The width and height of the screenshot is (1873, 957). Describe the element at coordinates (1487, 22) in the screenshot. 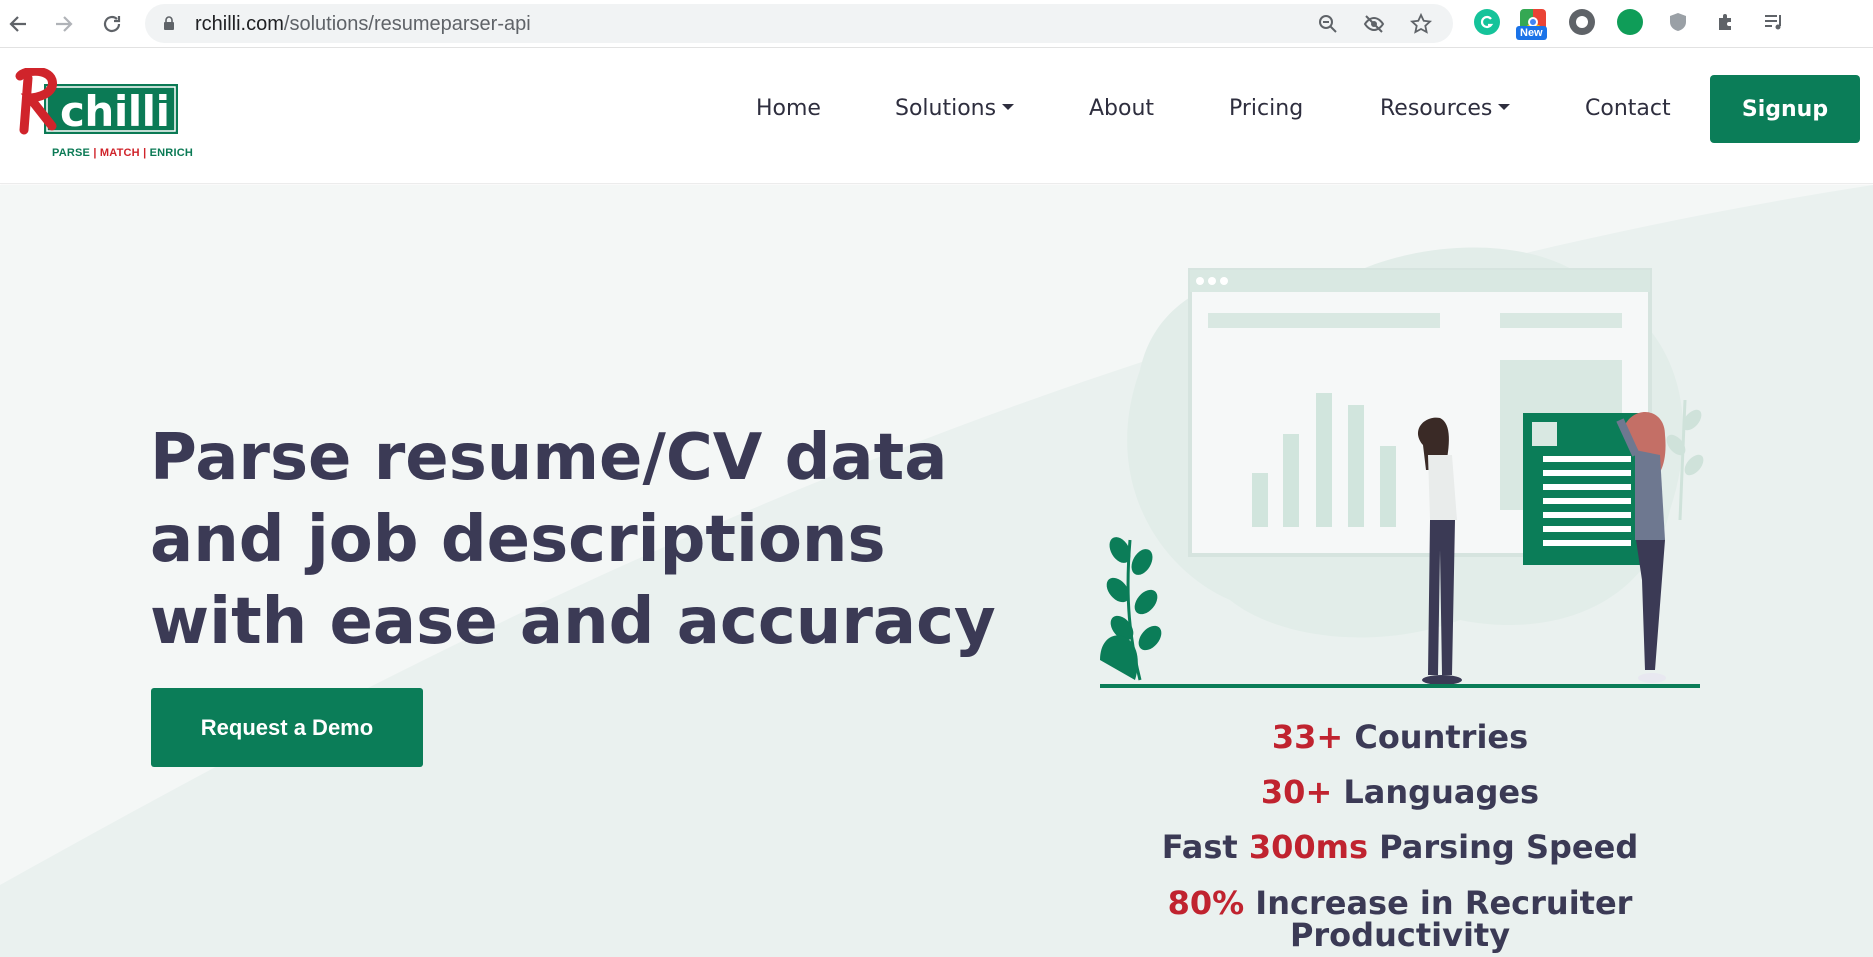

I see `grammarly-extension-icon` at that location.